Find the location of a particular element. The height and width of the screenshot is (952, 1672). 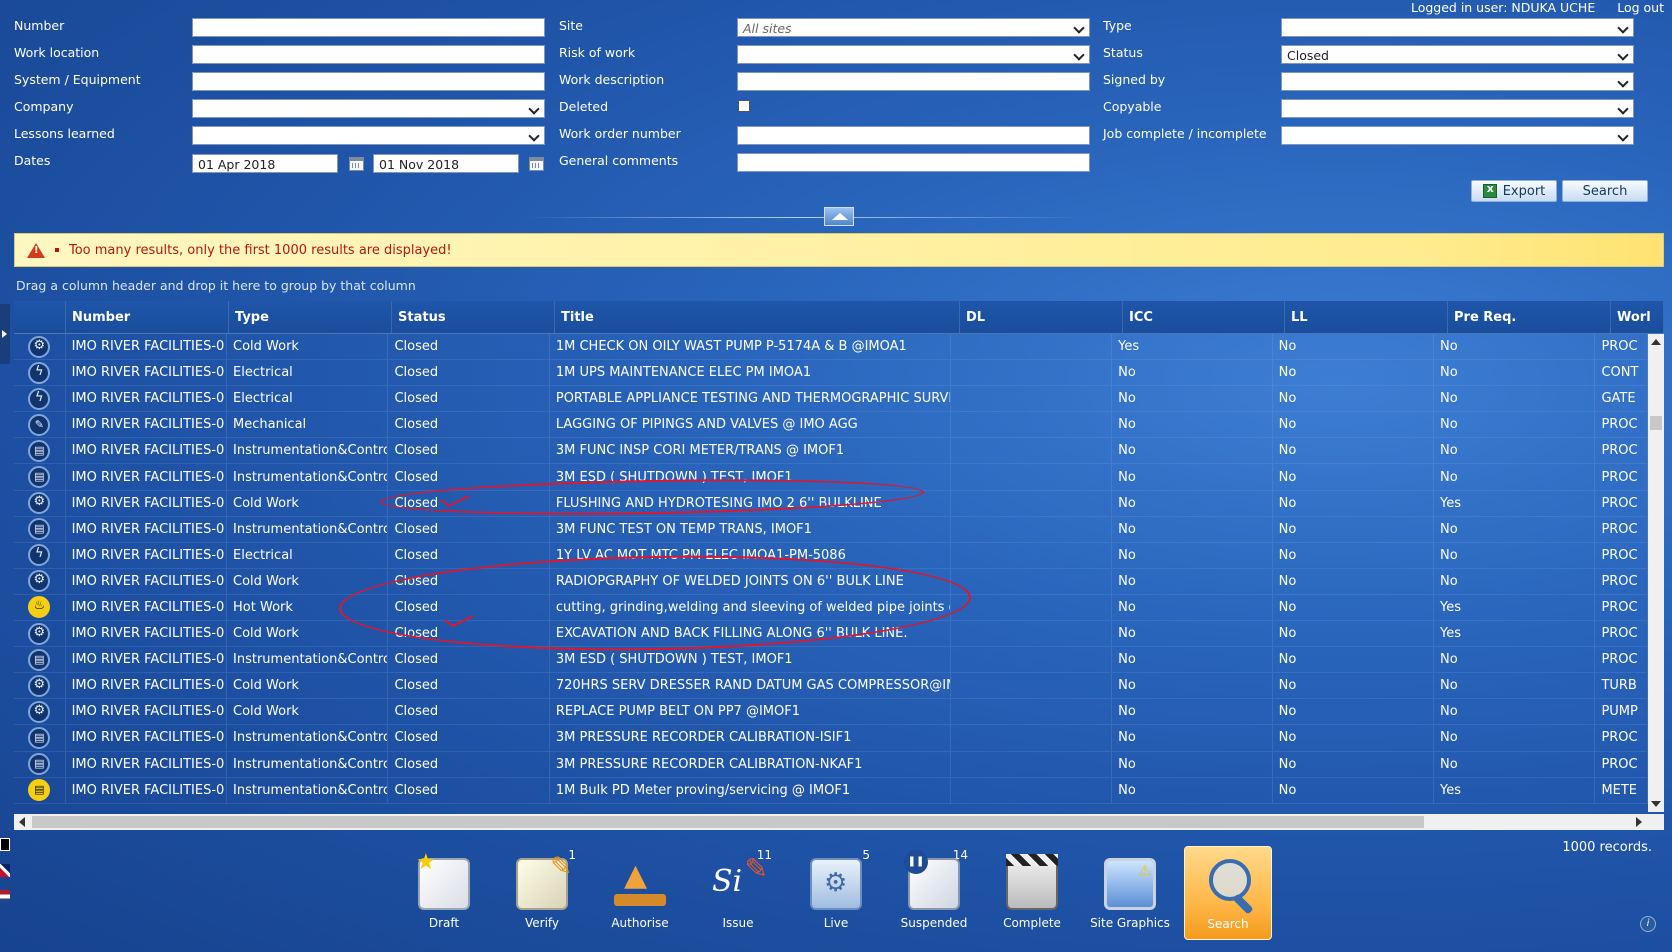

search-button: Search is located at coordinates (1605, 191).